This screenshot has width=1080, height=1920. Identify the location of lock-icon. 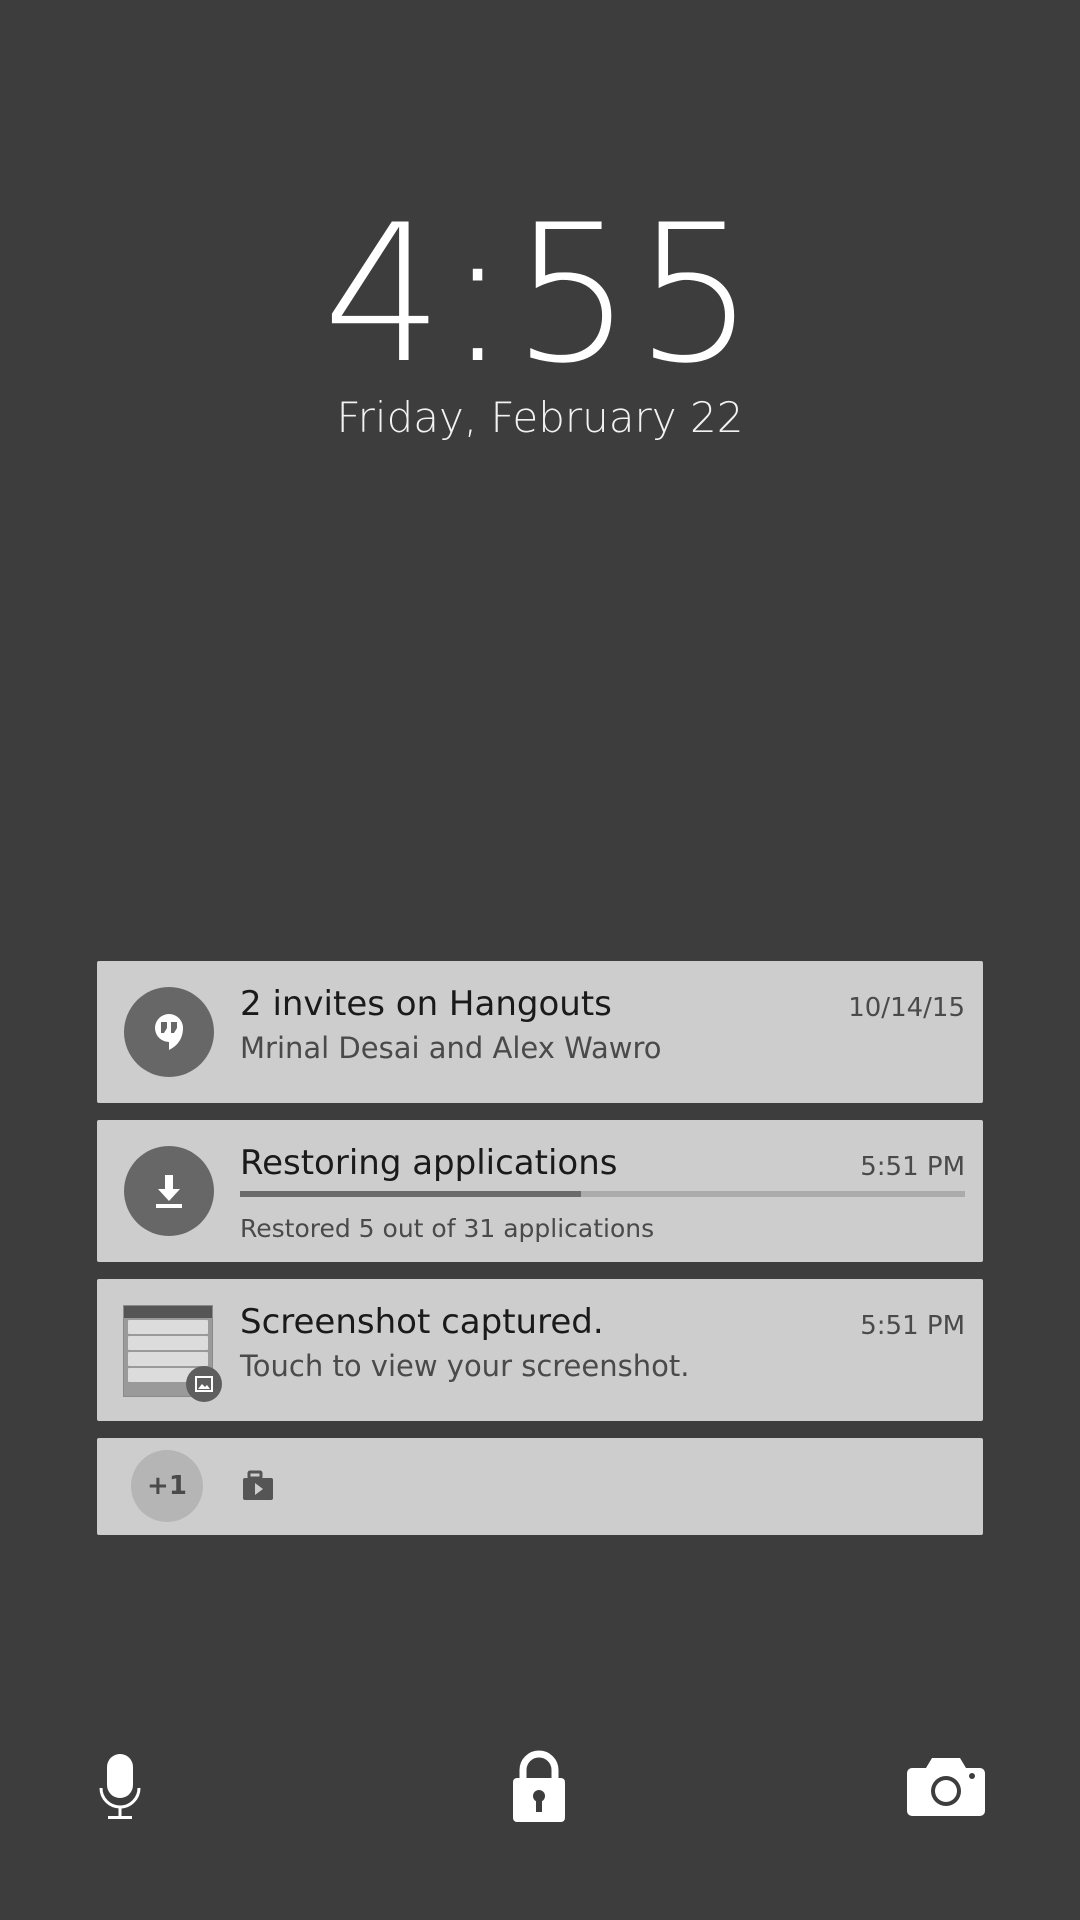
(539, 1788).